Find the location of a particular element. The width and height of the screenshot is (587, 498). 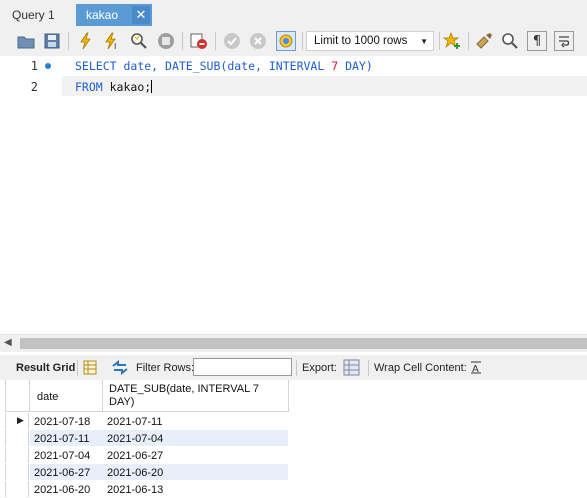

column-header-date-sub: DATE_SUB(date, INTERVAL 7 DAY) is located at coordinates (196, 396).